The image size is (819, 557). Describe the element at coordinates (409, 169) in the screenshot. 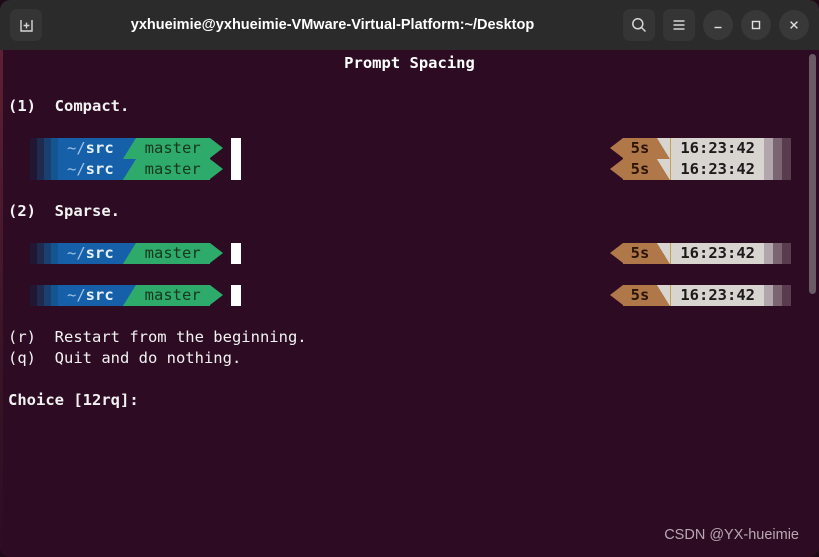

I see `compact-row-2: ~/src master 5s 16:23:42` at that location.